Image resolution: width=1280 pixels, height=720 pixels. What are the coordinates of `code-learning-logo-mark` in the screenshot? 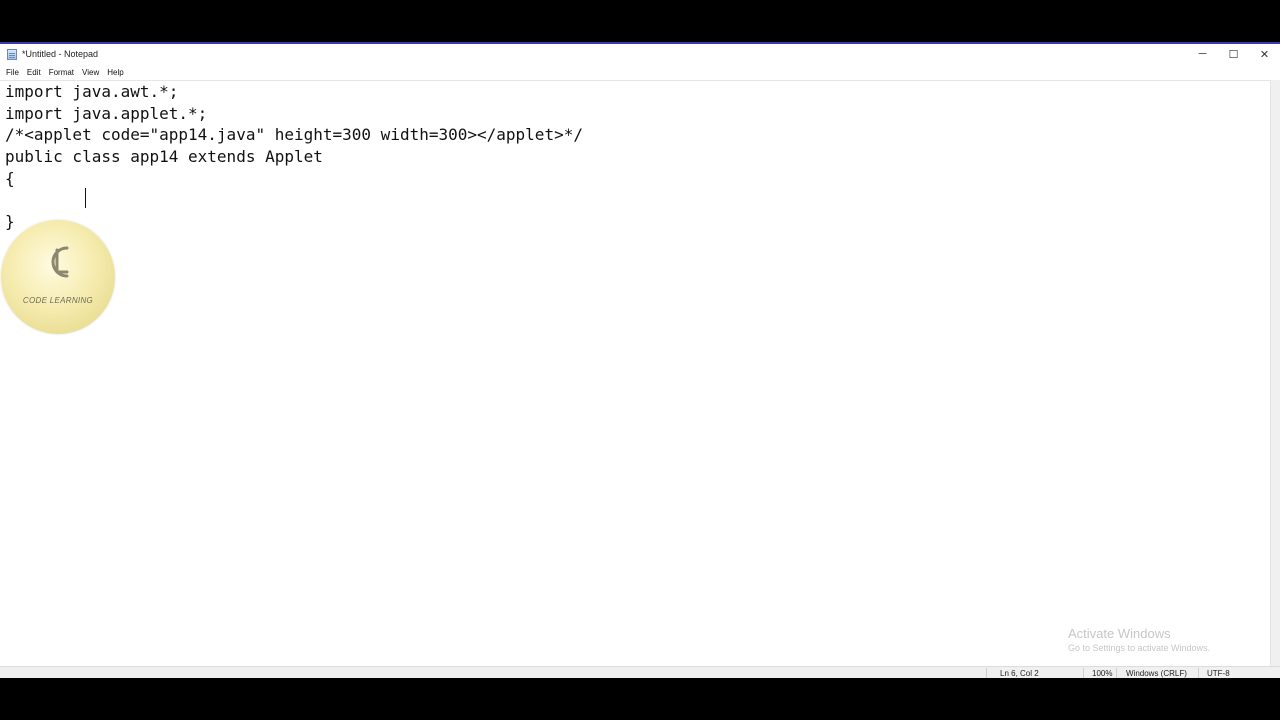 It's located at (60, 262).